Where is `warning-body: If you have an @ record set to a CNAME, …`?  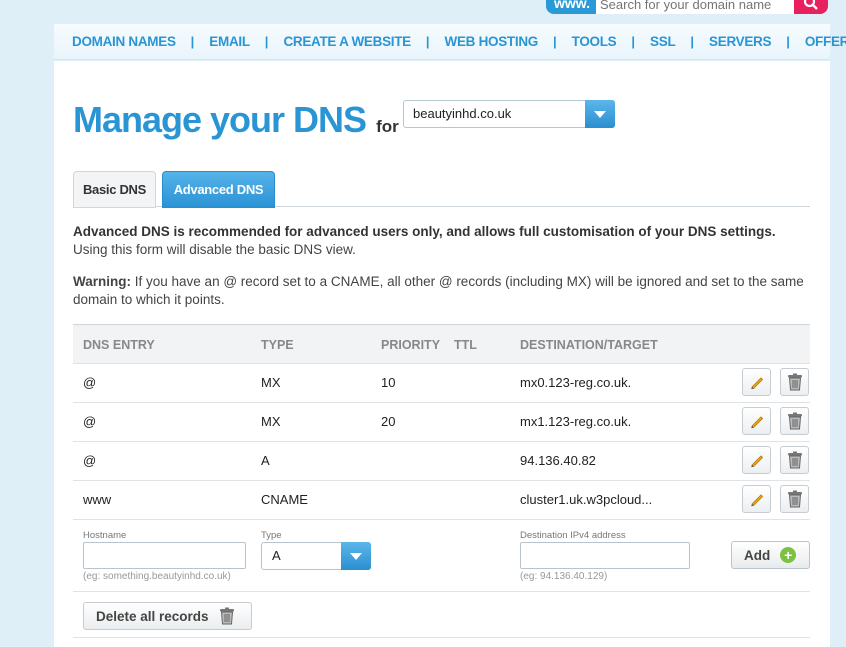
warning-body: If you have an @ record set to a CNAME, … is located at coordinates (438, 290).